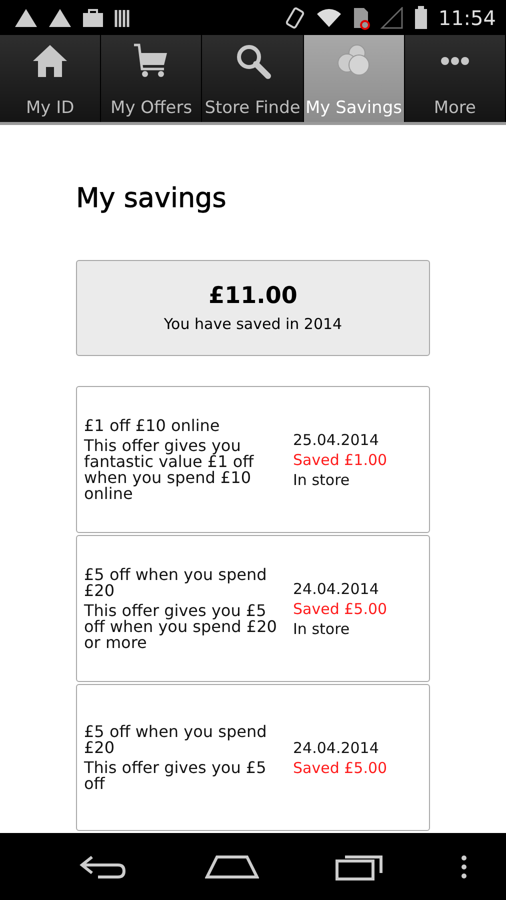  Describe the element at coordinates (253, 78) in the screenshot. I see `tab: Store Finde` at that location.